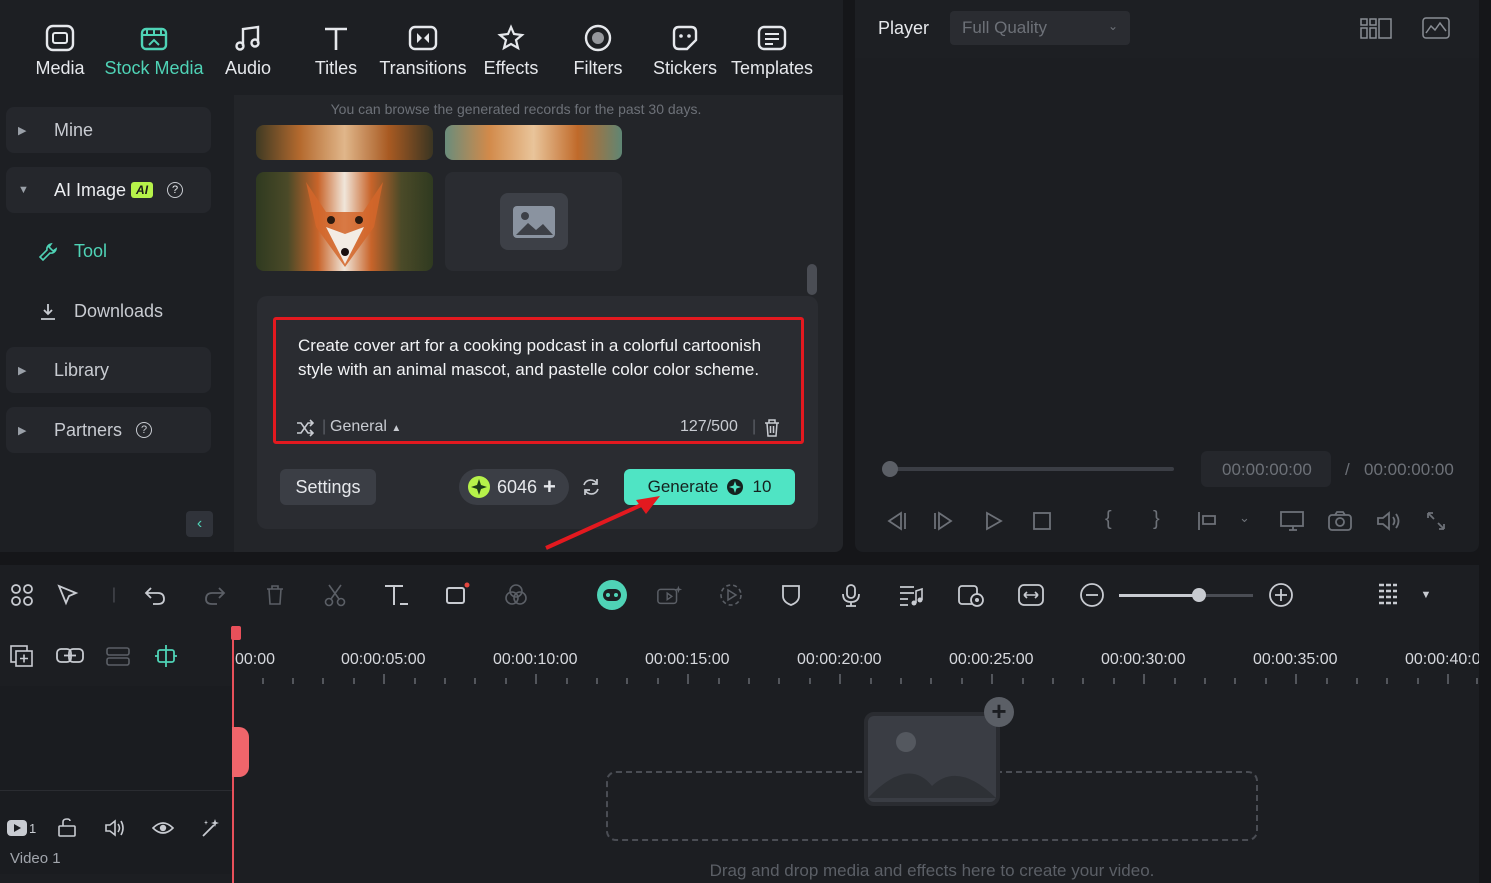 The image size is (1491, 883). Describe the element at coordinates (904, 28) in the screenshot. I see `player-title: Player` at that location.